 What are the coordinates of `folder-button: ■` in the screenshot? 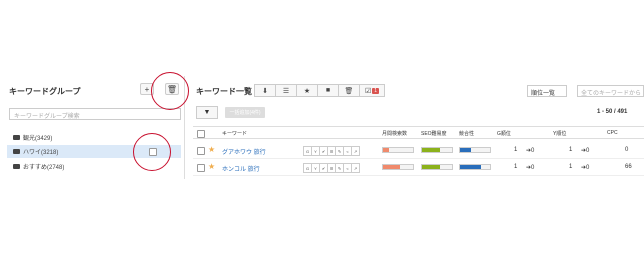 It's located at (328, 90).